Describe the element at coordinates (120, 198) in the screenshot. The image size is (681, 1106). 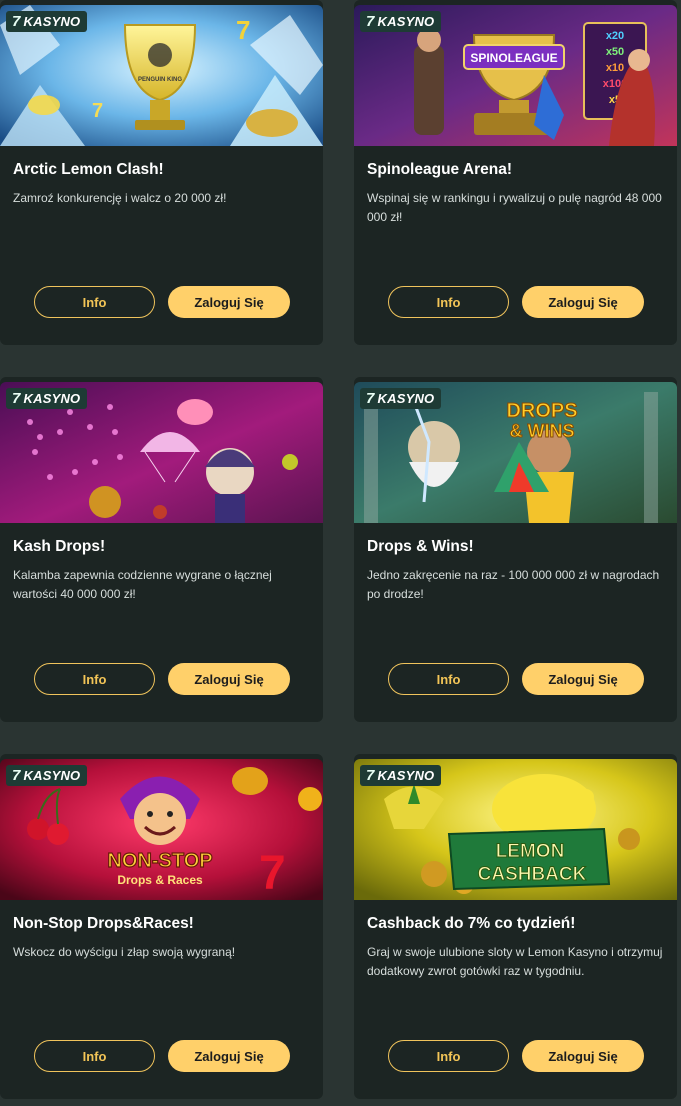
I see `promo-description: Zamroź konkurencję i walcz o 20 000 zł!` at that location.